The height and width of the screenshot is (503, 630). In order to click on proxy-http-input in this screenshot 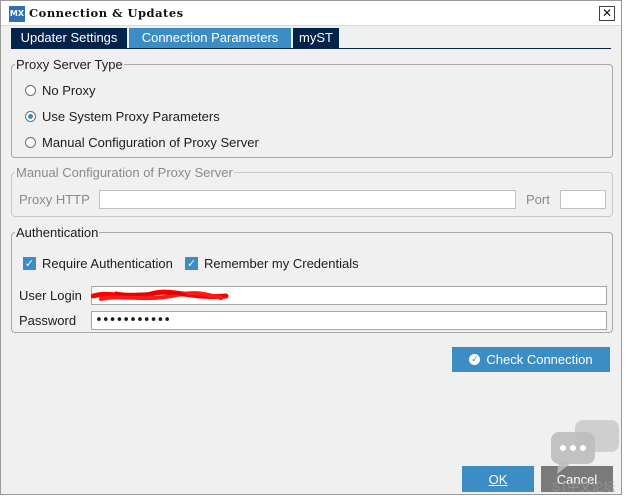, I will do `click(307, 199)`.